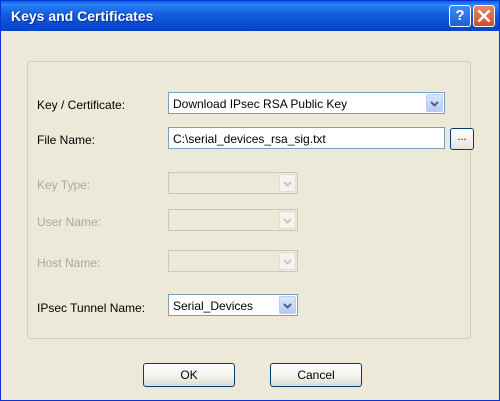  I want to click on key-type-select, so click(233, 183).